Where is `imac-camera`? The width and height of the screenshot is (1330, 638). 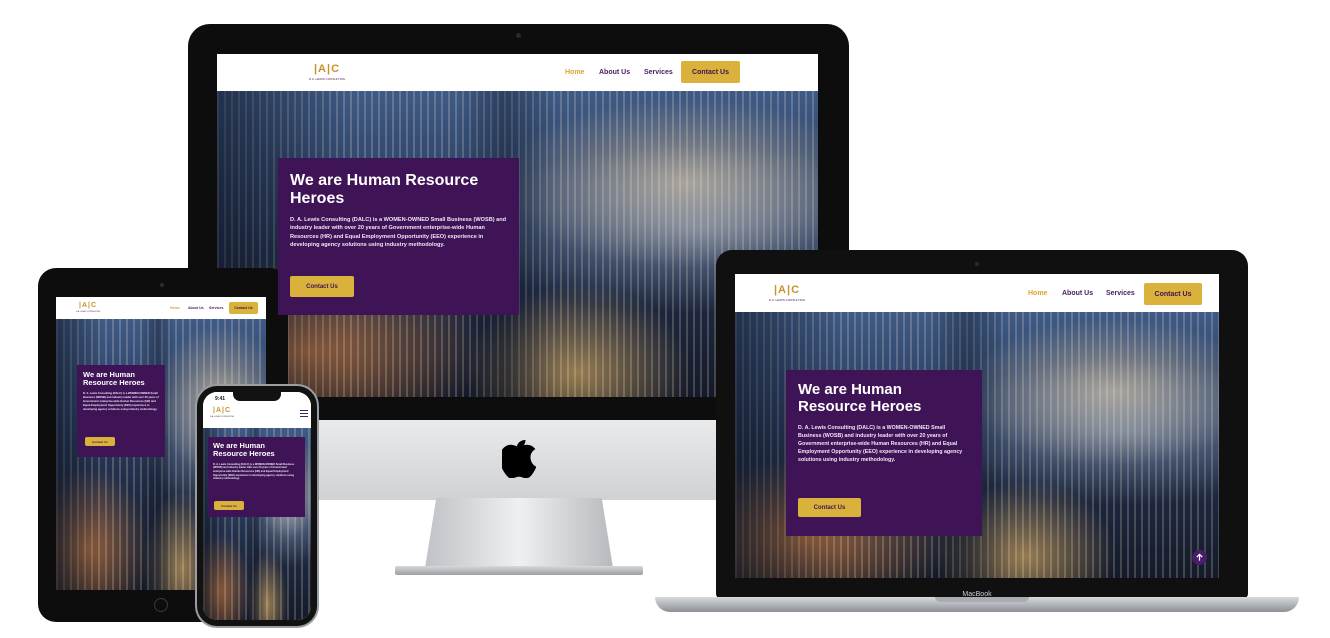
imac-camera is located at coordinates (518, 35).